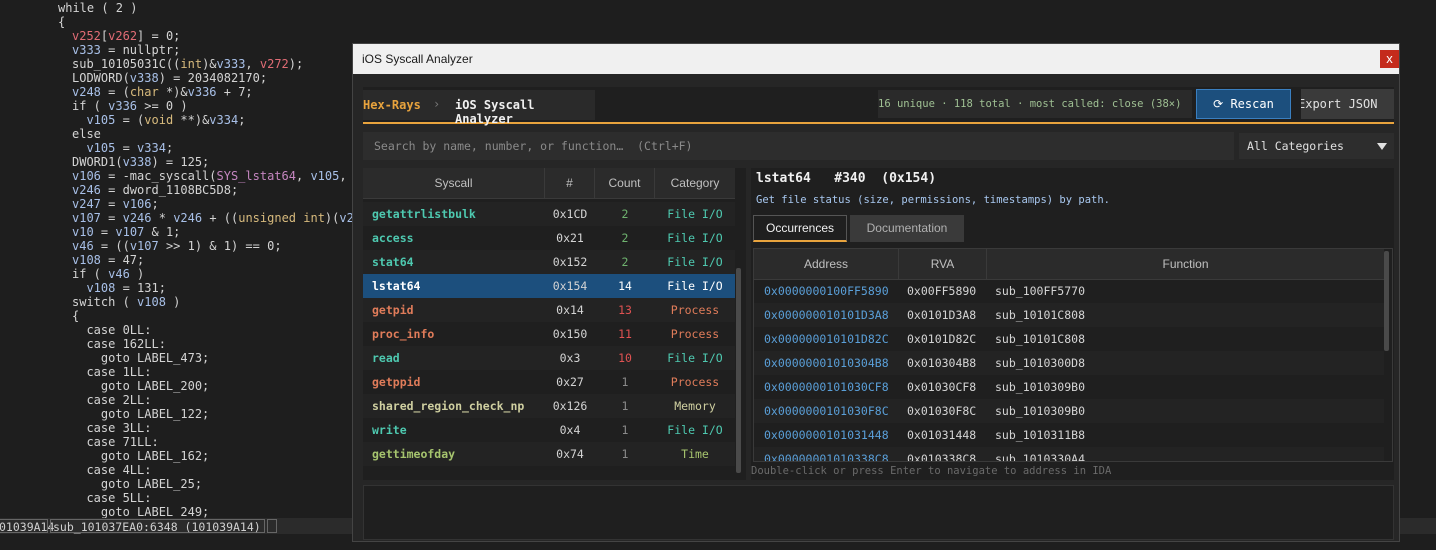  I want to click on cell-count: 1, so click(625, 406).